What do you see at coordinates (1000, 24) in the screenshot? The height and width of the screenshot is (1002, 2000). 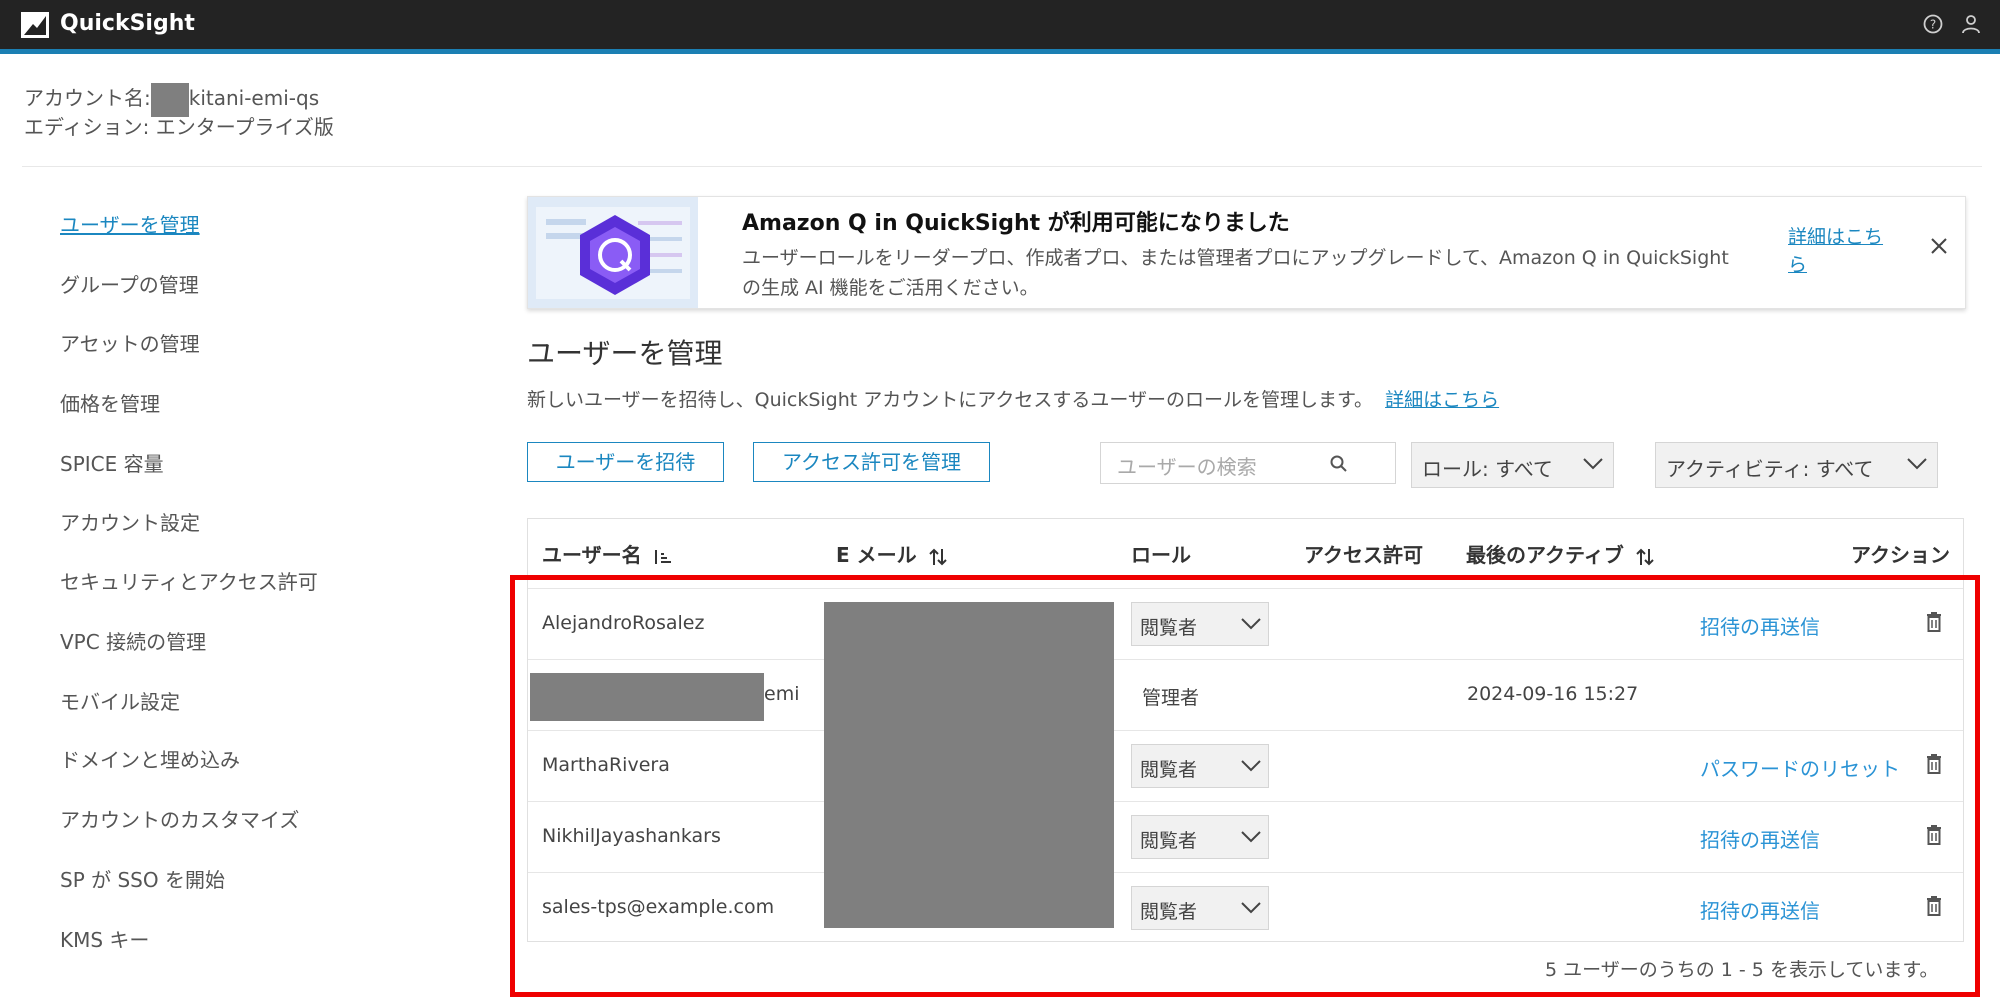 I see `top-bar: QuickSight ?` at bounding box center [1000, 24].